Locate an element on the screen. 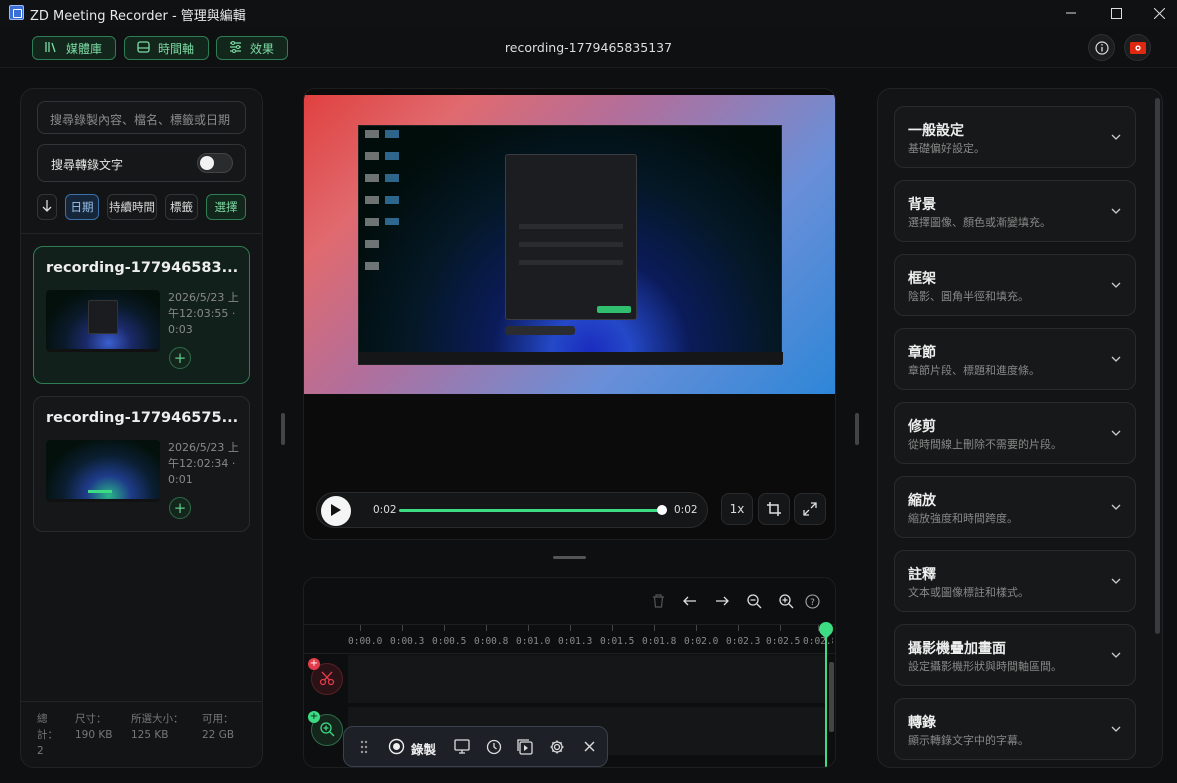 The width and height of the screenshot is (1177, 783). storage-stats: 總 計： 2 尺寸： 190 KB 所選大小： 125 KB 可用： 22 GB is located at coordinates (136, 735).